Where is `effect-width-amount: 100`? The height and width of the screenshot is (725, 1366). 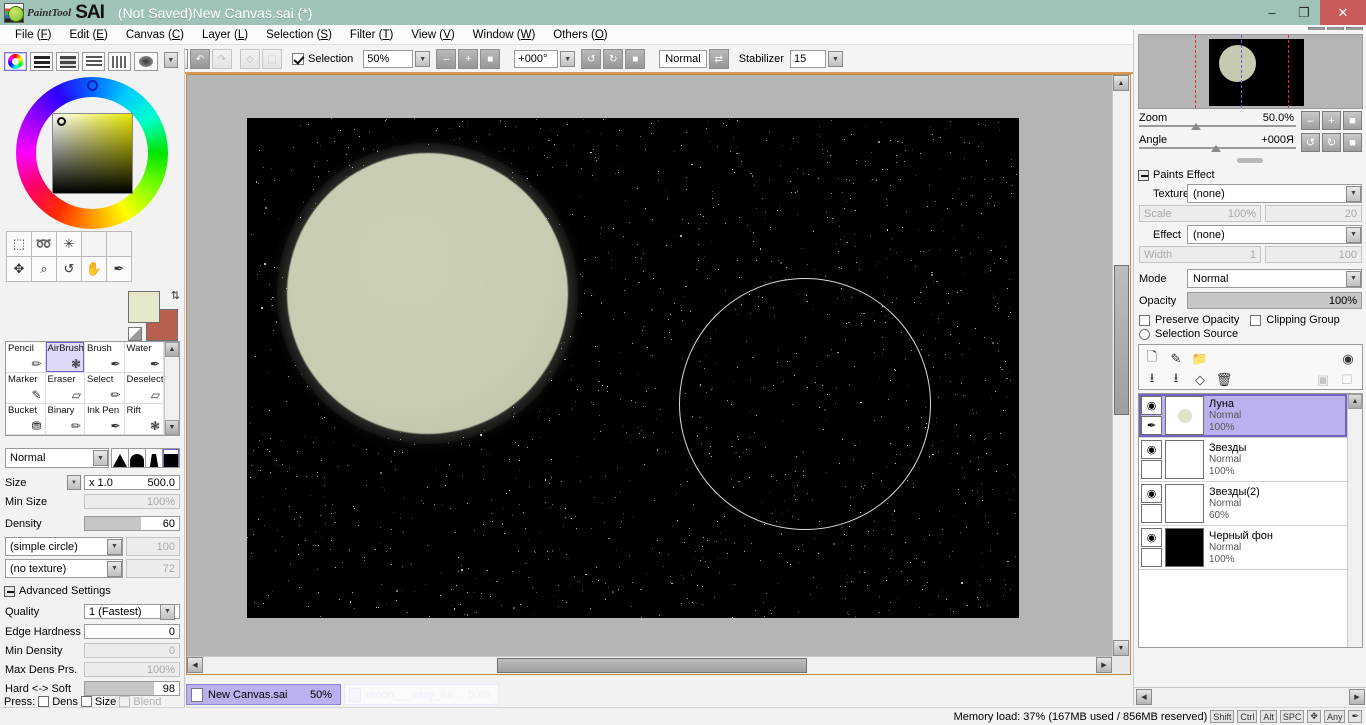 effect-width-amount: 100 is located at coordinates (1313, 254).